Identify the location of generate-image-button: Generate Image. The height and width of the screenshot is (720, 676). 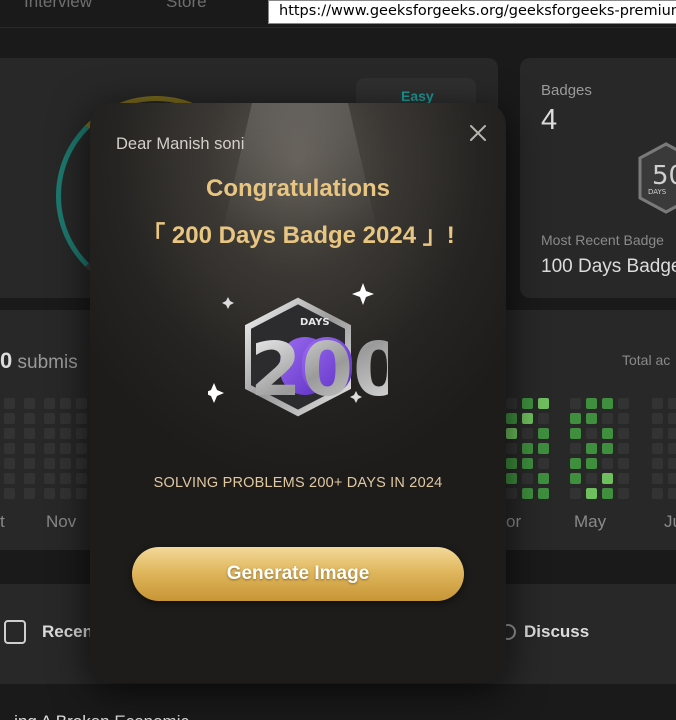
(298, 574).